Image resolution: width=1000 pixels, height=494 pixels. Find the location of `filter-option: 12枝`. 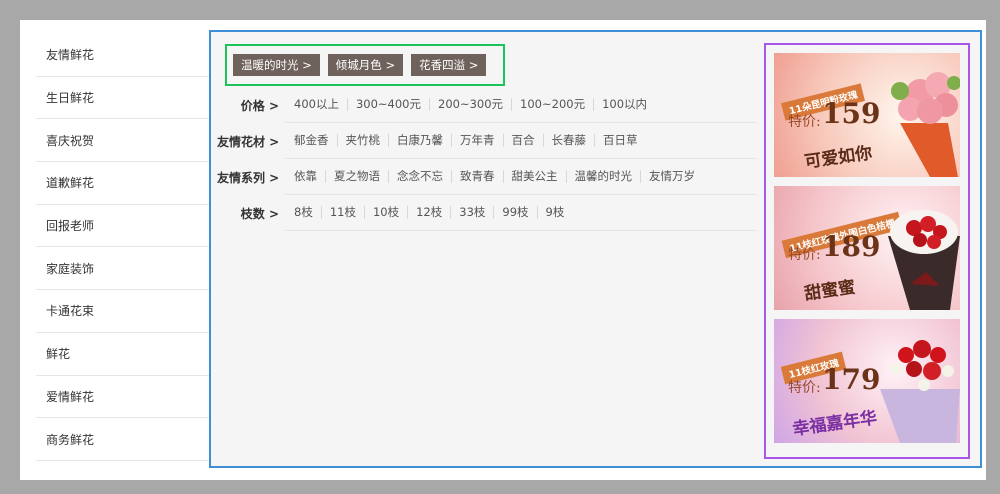

filter-option: 12枝 is located at coordinates (428, 212).